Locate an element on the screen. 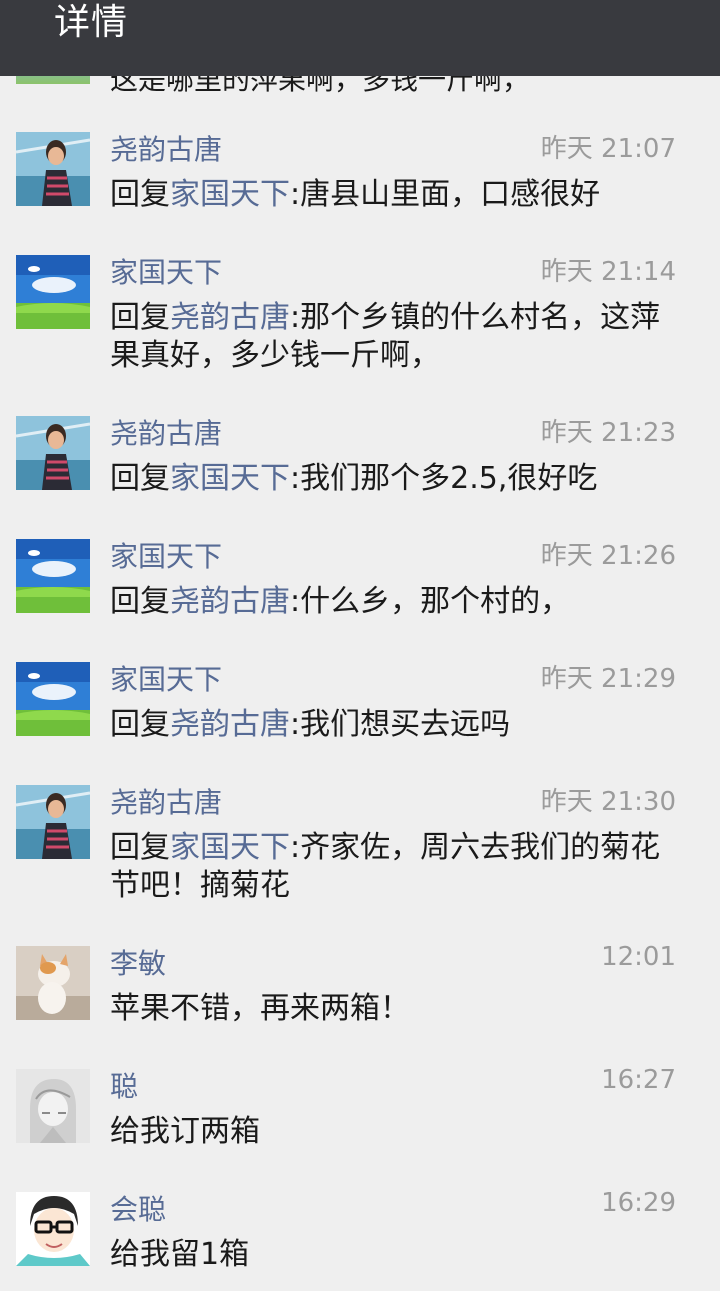  comment-text: 回复尧韵古唐:什么乡，那个村的， is located at coordinates (397, 602).